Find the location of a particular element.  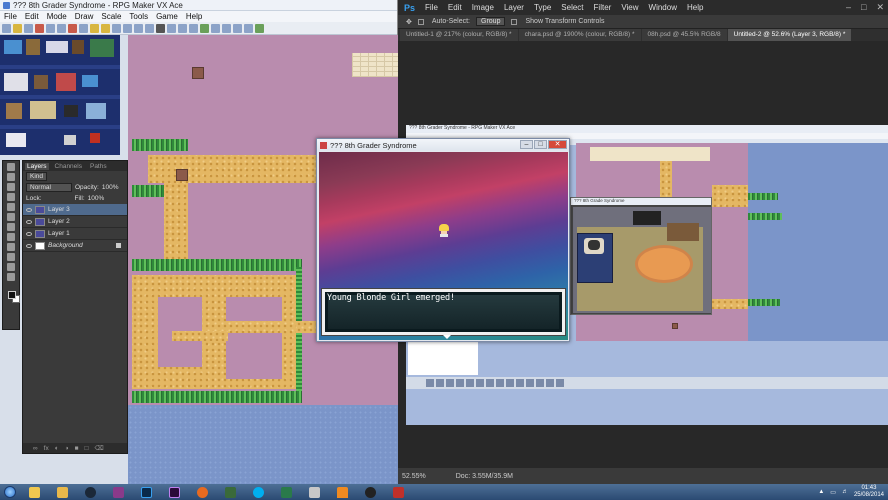

adjustment-layer-icon: ◑ is located at coordinates (67, 448).